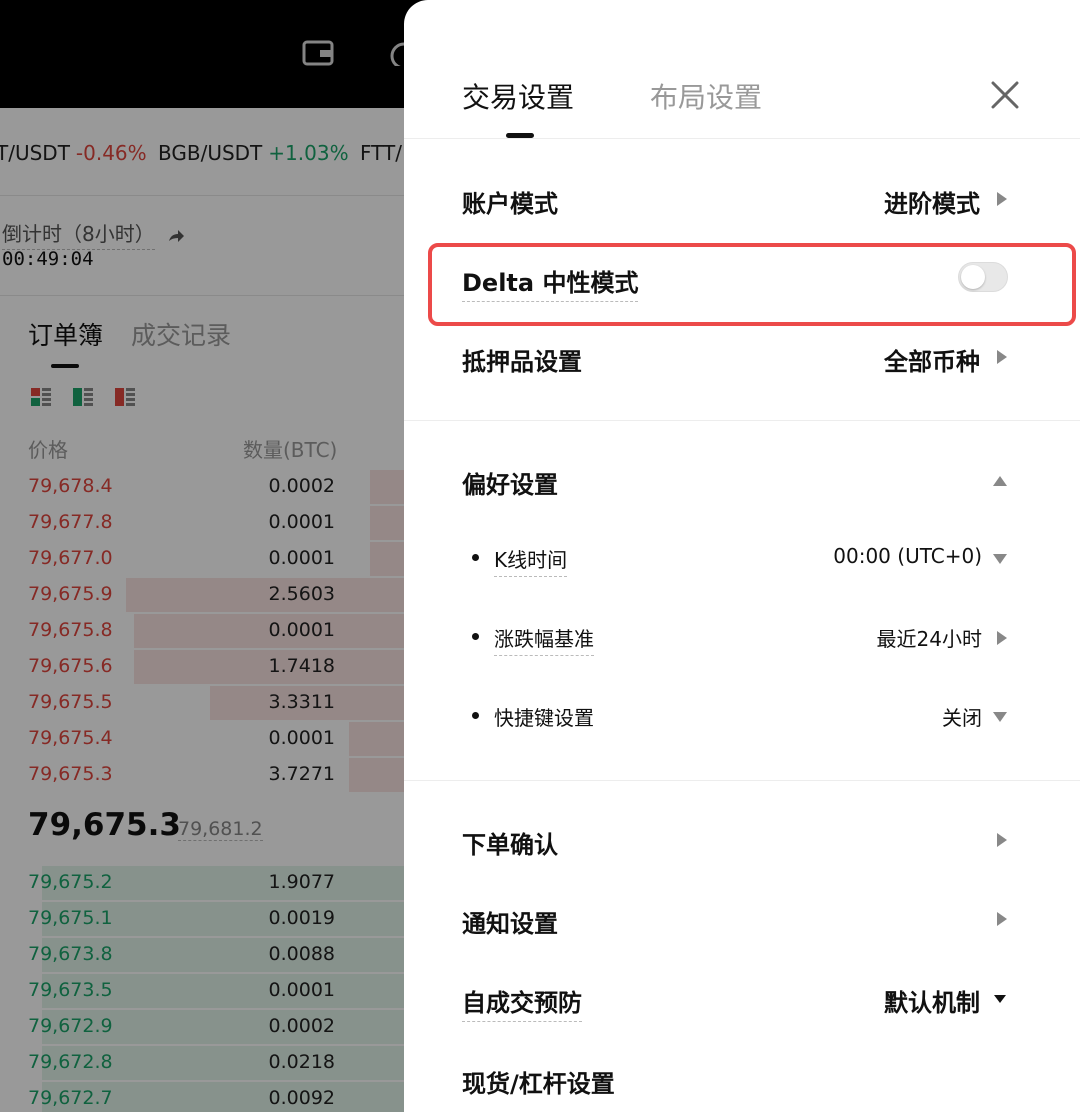 Image resolution: width=1080 pixels, height=1112 pixels. What do you see at coordinates (962, 718) in the screenshot?
I see `shortcut-settings-value: 关闭` at bounding box center [962, 718].